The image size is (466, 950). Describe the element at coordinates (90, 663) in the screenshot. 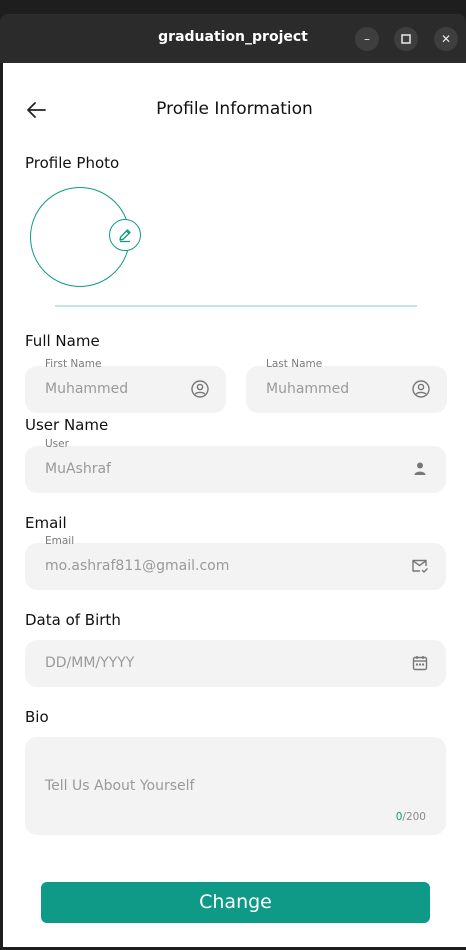

I see `dob-placeholder: DD/MM/YYYY` at that location.